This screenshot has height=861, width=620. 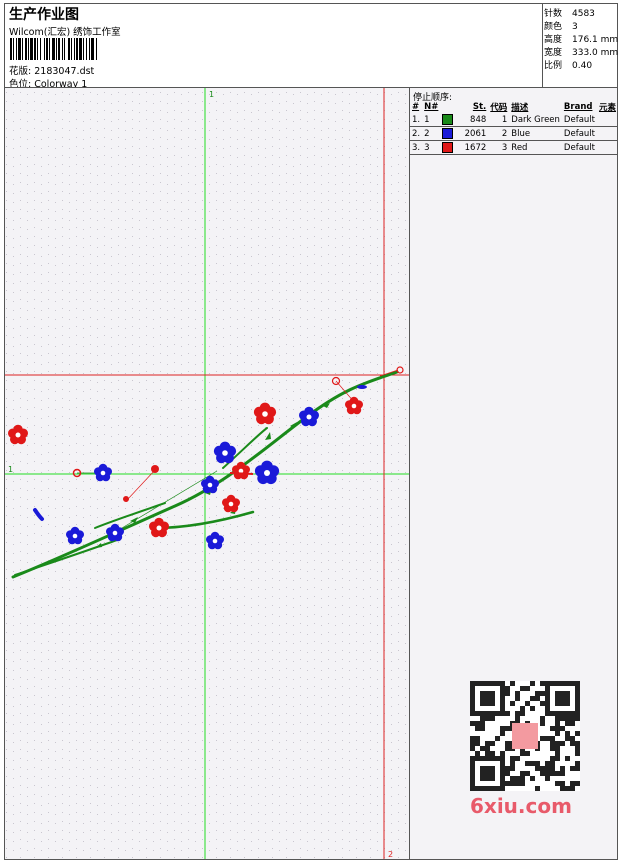 What do you see at coordinates (155, 469) in the screenshot?
I see `red-bud` at bounding box center [155, 469].